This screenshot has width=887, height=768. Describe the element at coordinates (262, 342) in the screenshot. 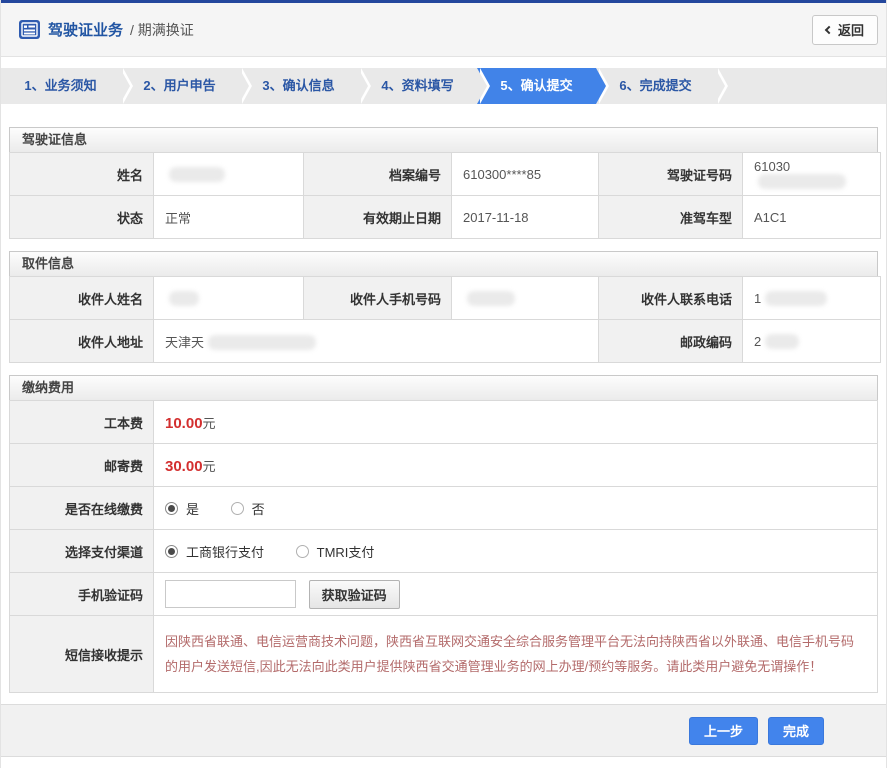

I see `redacted-address` at that location.